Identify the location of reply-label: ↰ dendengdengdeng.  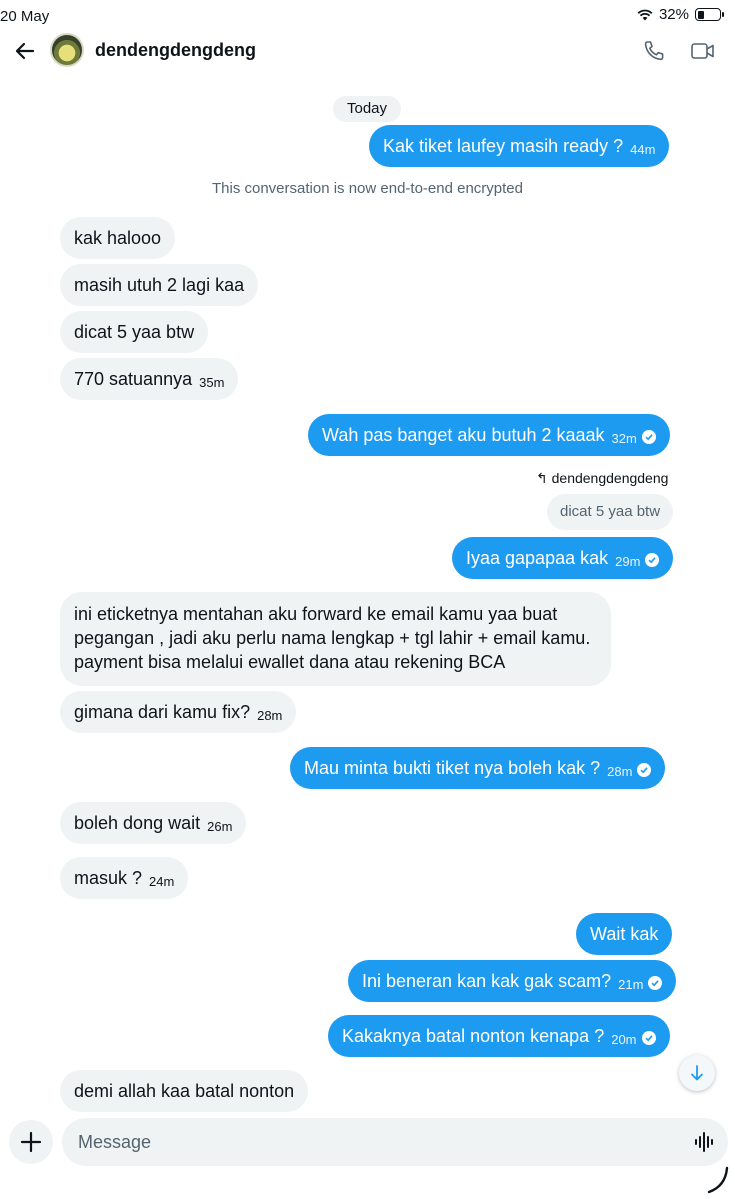
(602, 478).